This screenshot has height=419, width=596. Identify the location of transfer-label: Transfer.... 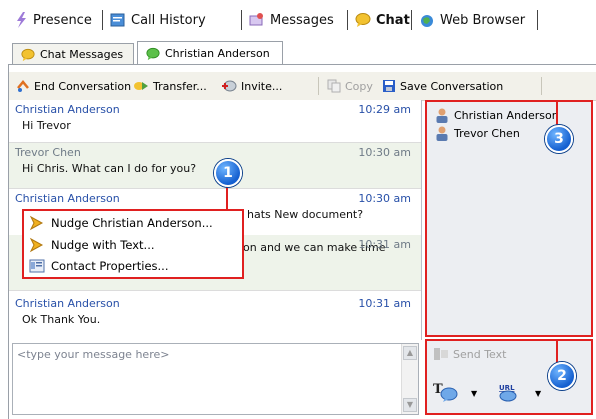
(180, 86).